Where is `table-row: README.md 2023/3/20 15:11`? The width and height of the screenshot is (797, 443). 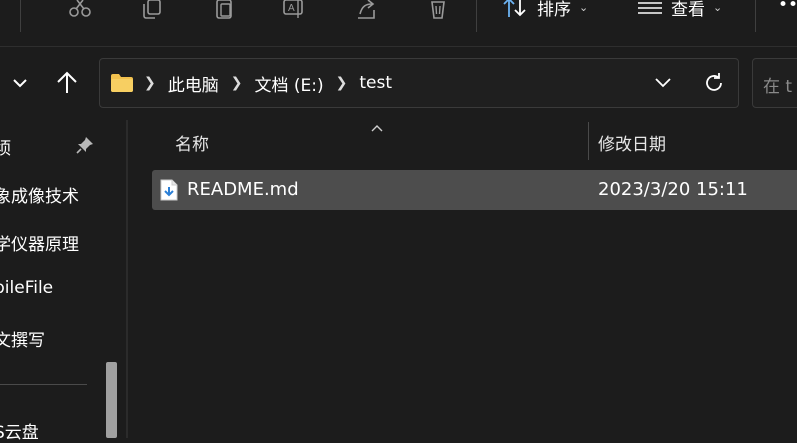
table-row: README.md 2023/3/20 15:11 is located at coordinates (474, 190).